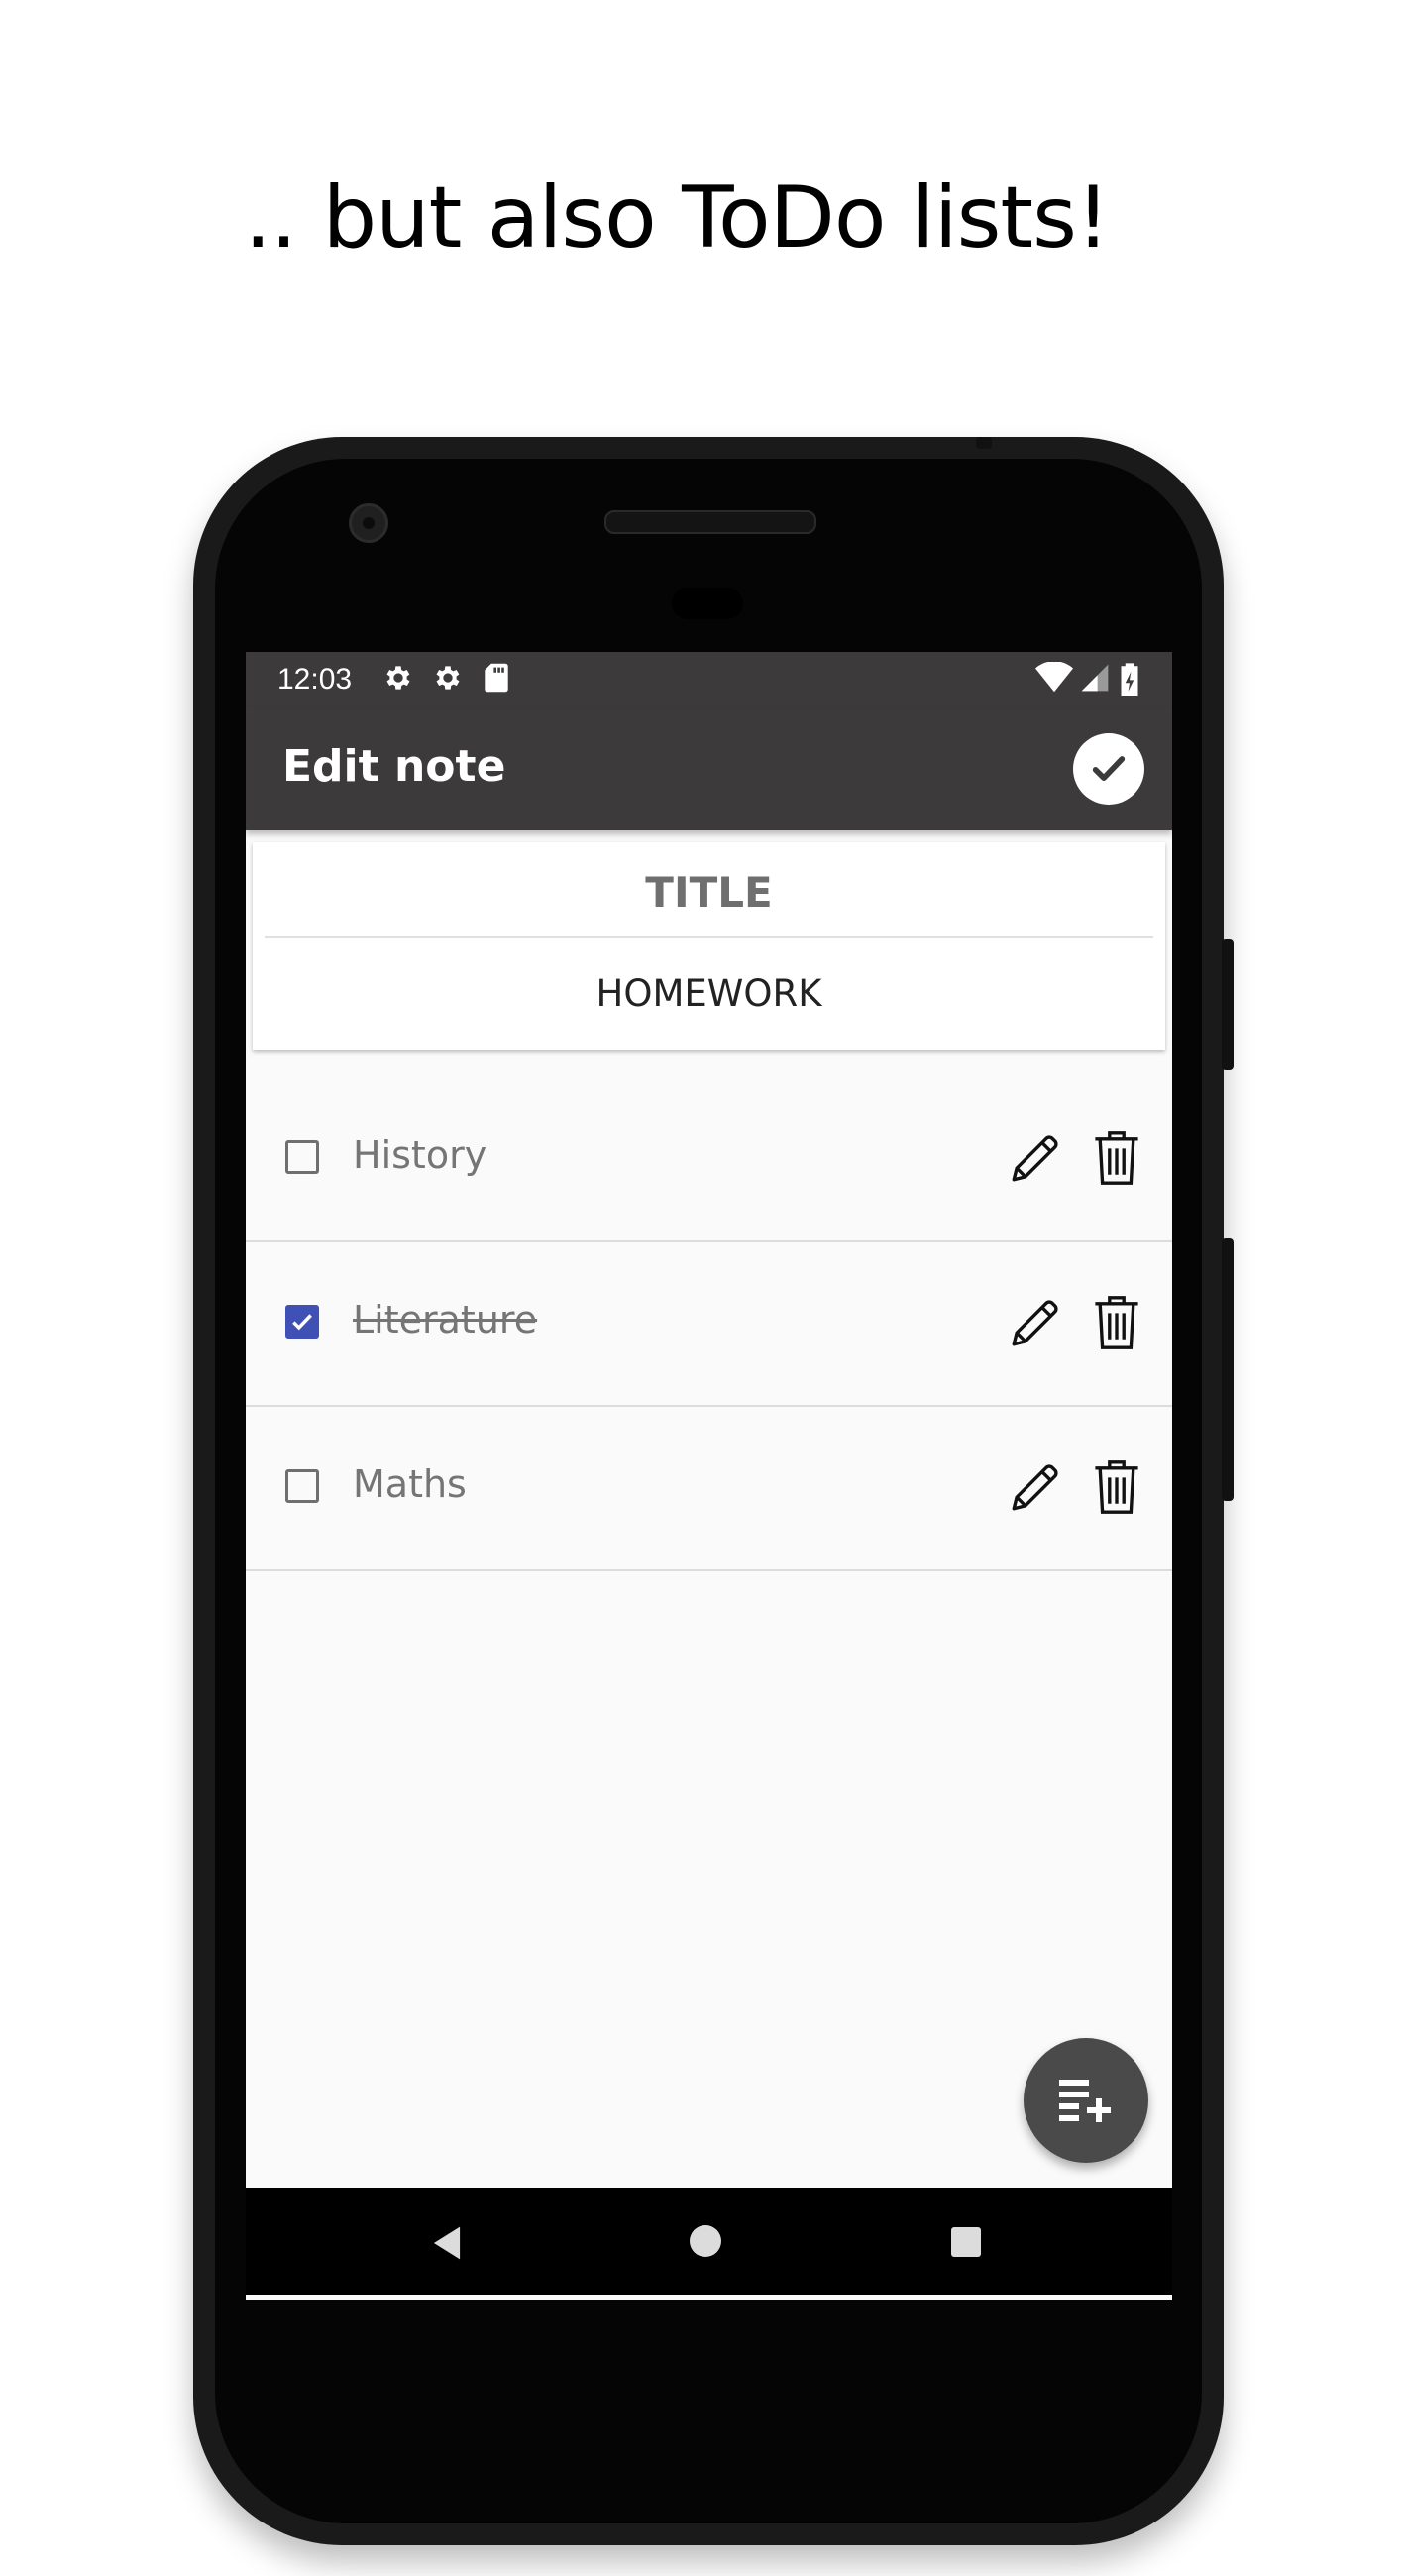 This screenshot has width=1404, height=2576. What do you see at coordinates (315, 679) in the screenshot?
I see `status-time: 12:03` at bounding box center [315, 679].